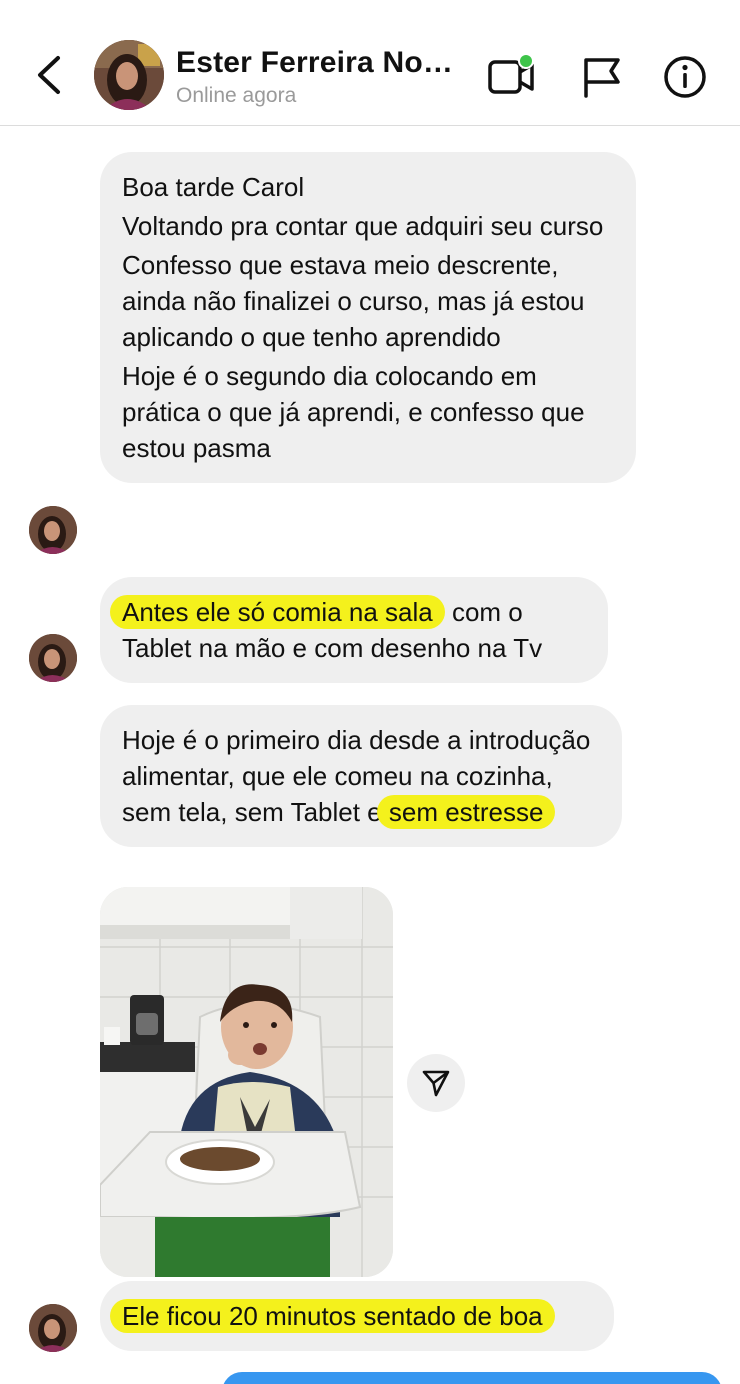 This screenshot has width=740, height=1384. I want to click on chat-header: Ester Ferreira Nog... Online agora, so click(370, 63).